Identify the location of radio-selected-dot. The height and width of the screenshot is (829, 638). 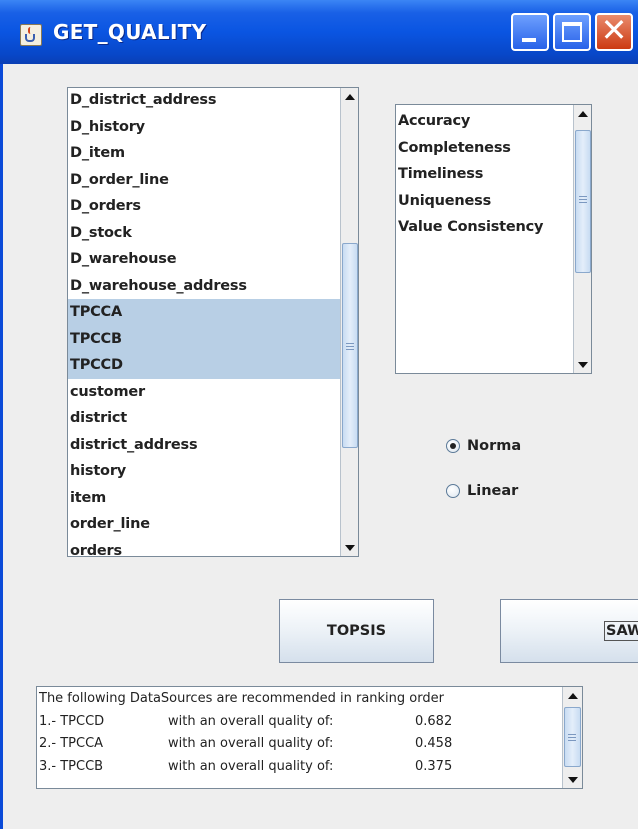
(453, 446).